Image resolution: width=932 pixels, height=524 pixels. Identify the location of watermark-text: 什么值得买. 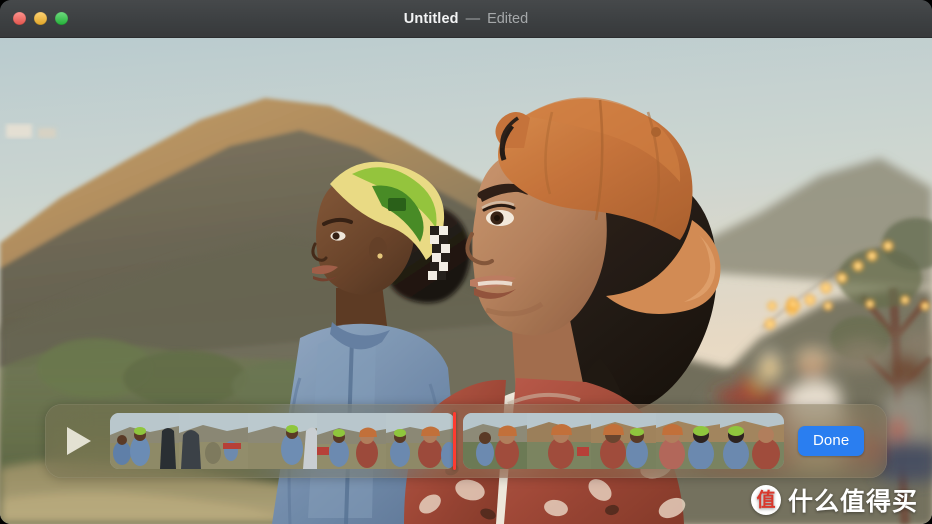
(852, 501).